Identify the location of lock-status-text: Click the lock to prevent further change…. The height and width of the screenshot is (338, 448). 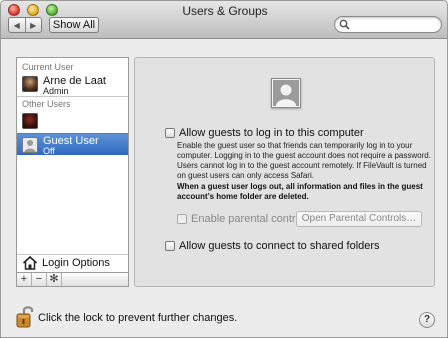
(138, 318).